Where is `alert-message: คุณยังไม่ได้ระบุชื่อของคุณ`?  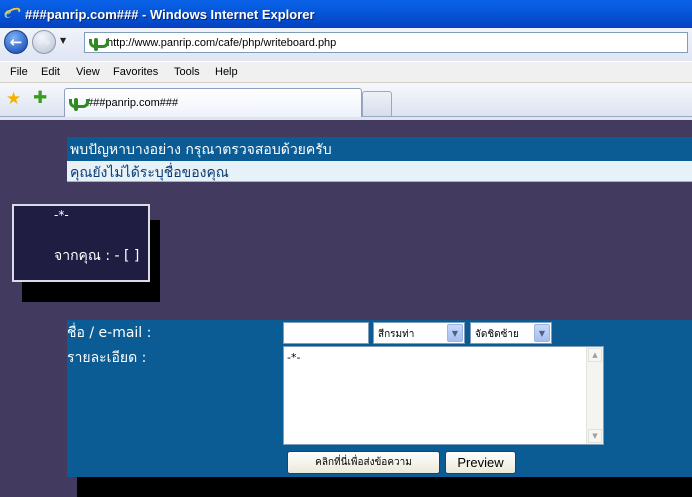
alert-message: คุณยังไม่ได้ระบุชื่อของคุณ is located at coordinates (379, 171).